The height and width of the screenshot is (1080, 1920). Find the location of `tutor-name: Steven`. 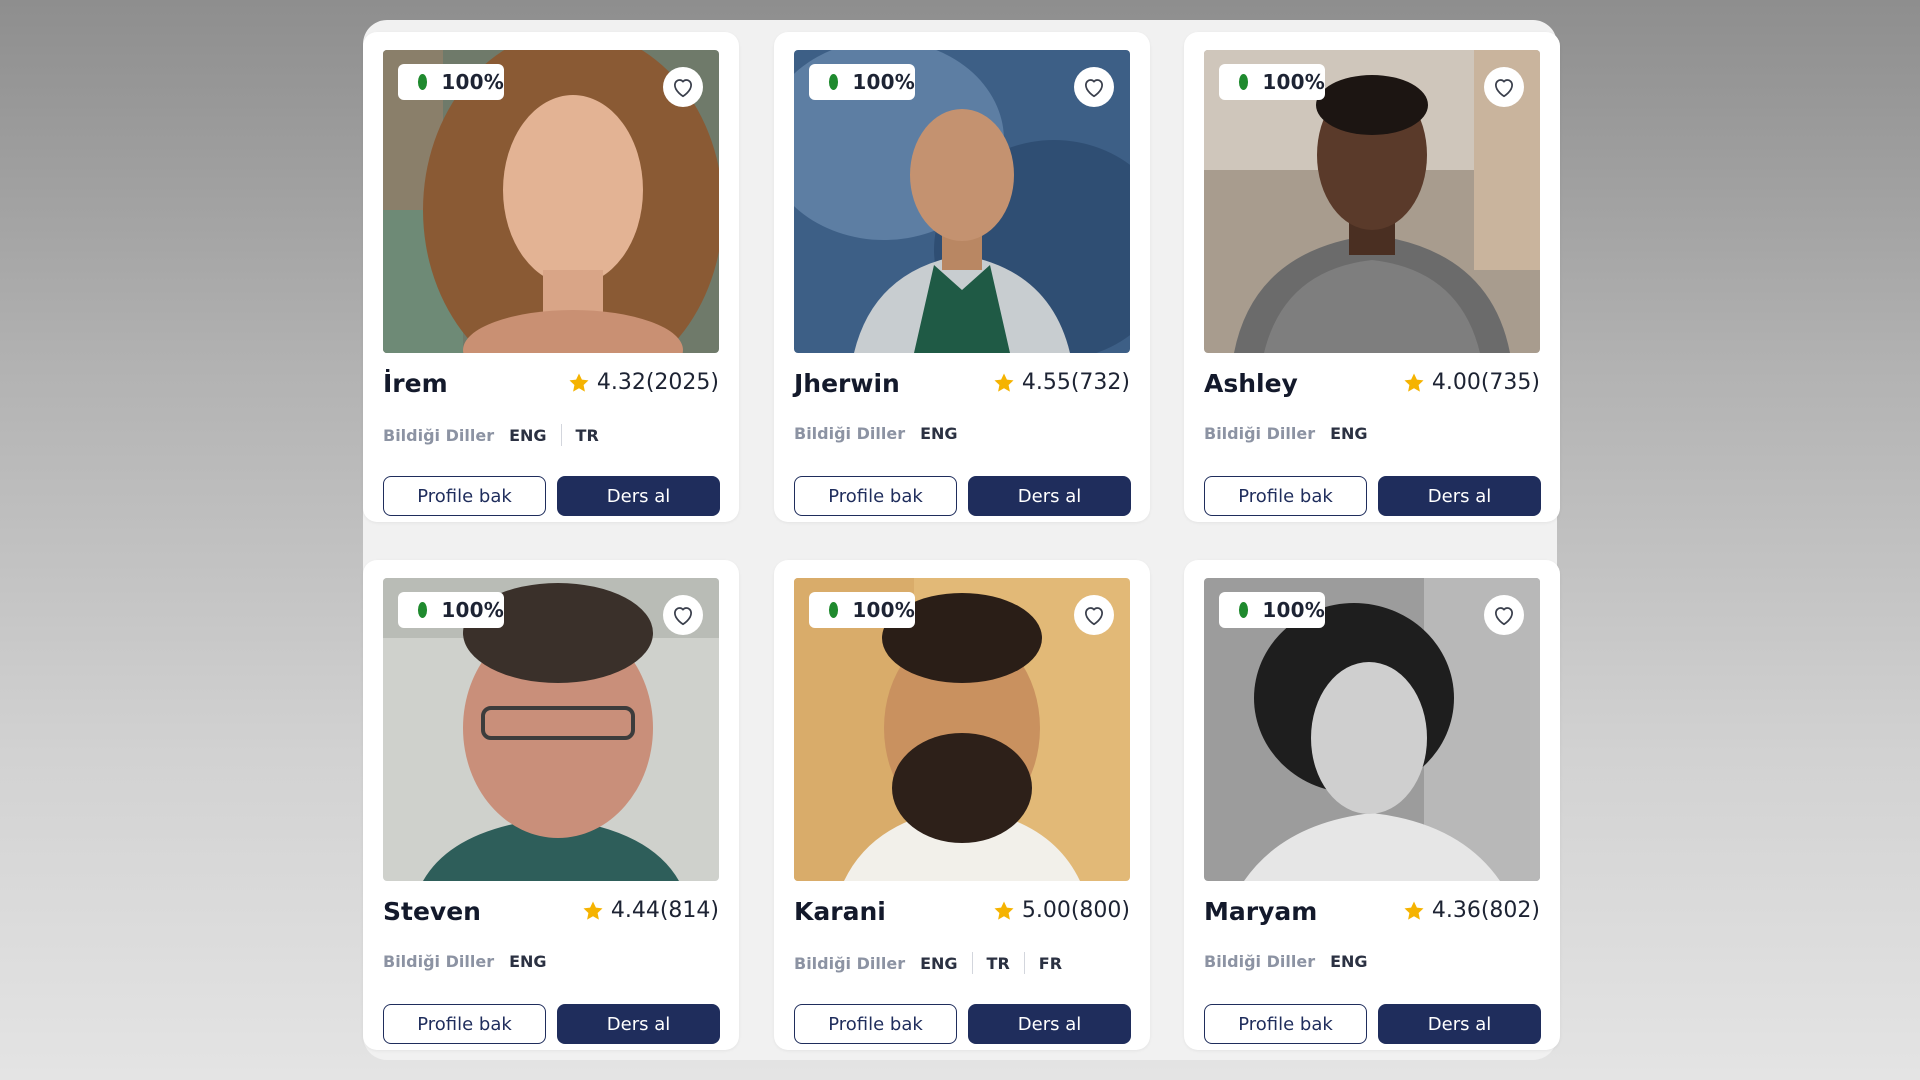

tutor-name: Steven is located at coordinates (432, 911).